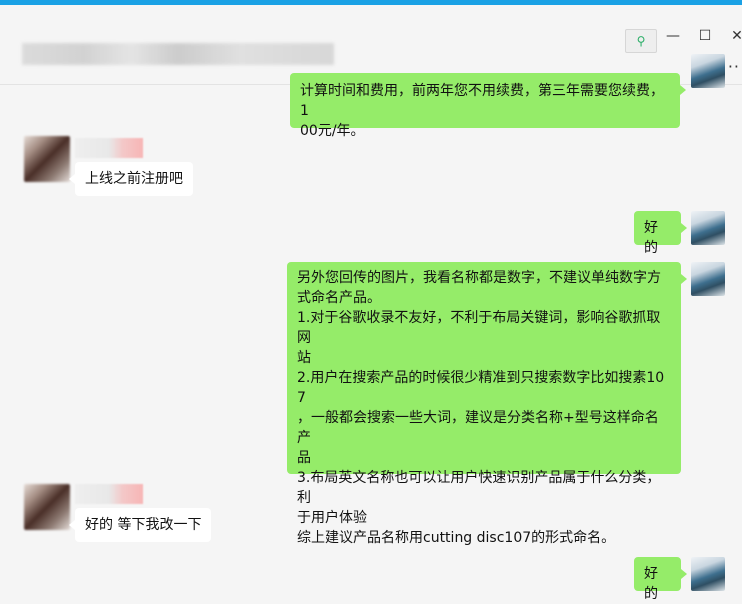 The height and width of the screenshot is (604, 742). What do you see at coordinates (478, 428) in the screenshot?
I see `message-line: ，一般都会搜索一些大词，建议是分类名称+型号这样命名产` at bounding box center [478, 428].